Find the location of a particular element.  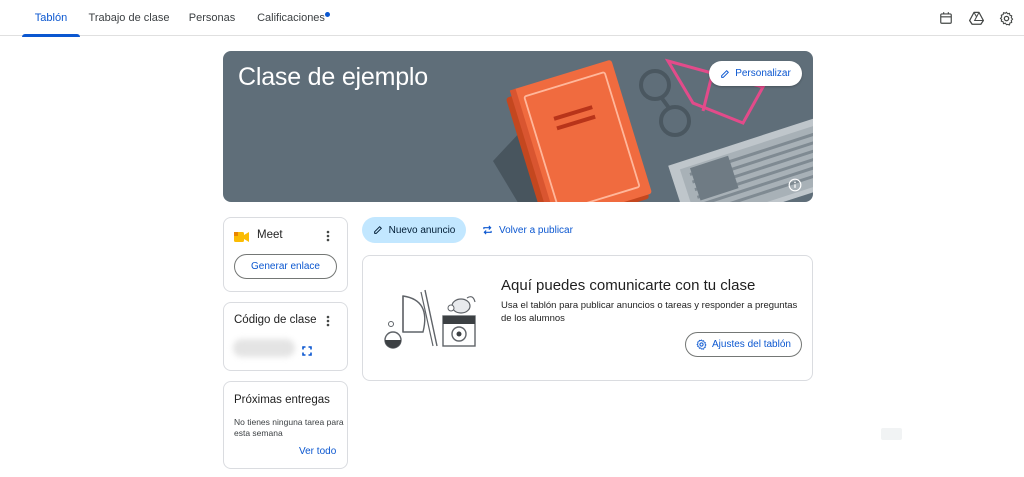

new-announcement-label: Nuevo anuncio is located at coordinates (422, 230).